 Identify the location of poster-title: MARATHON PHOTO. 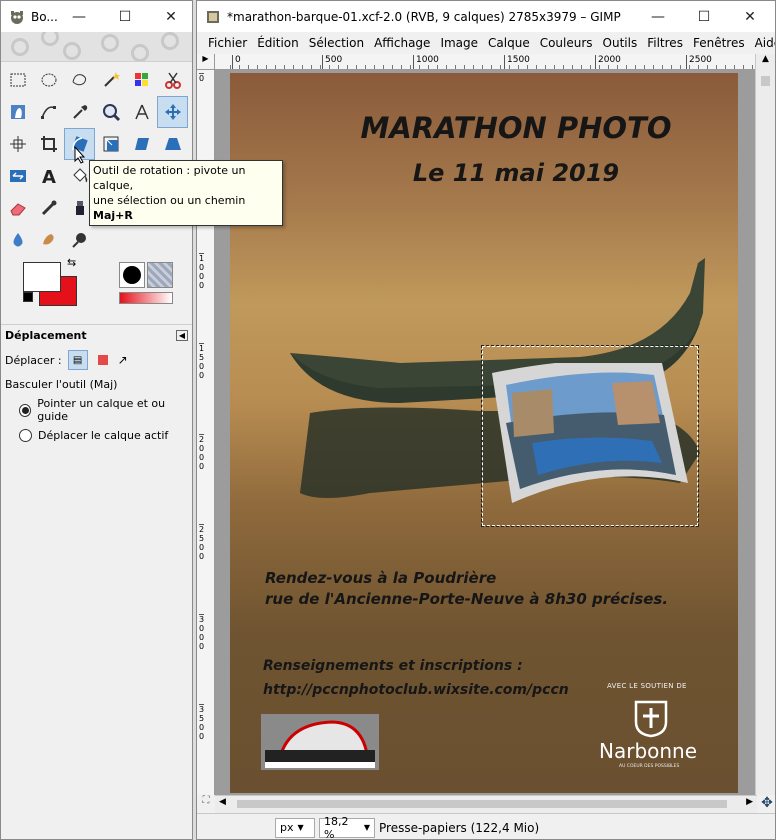
(516, 128).